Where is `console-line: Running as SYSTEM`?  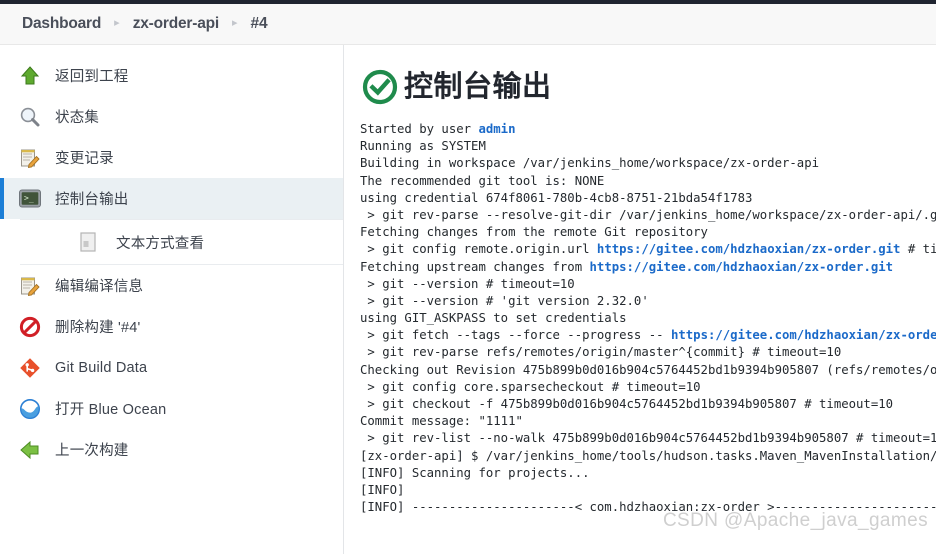
console-line: Running as SYSTEM is located at coordinates (648, 146).